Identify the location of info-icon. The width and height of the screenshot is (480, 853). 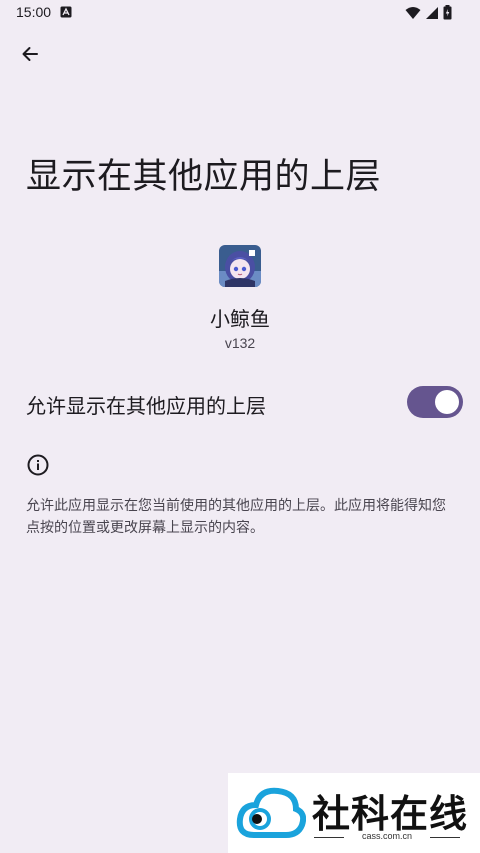
(38, 465).